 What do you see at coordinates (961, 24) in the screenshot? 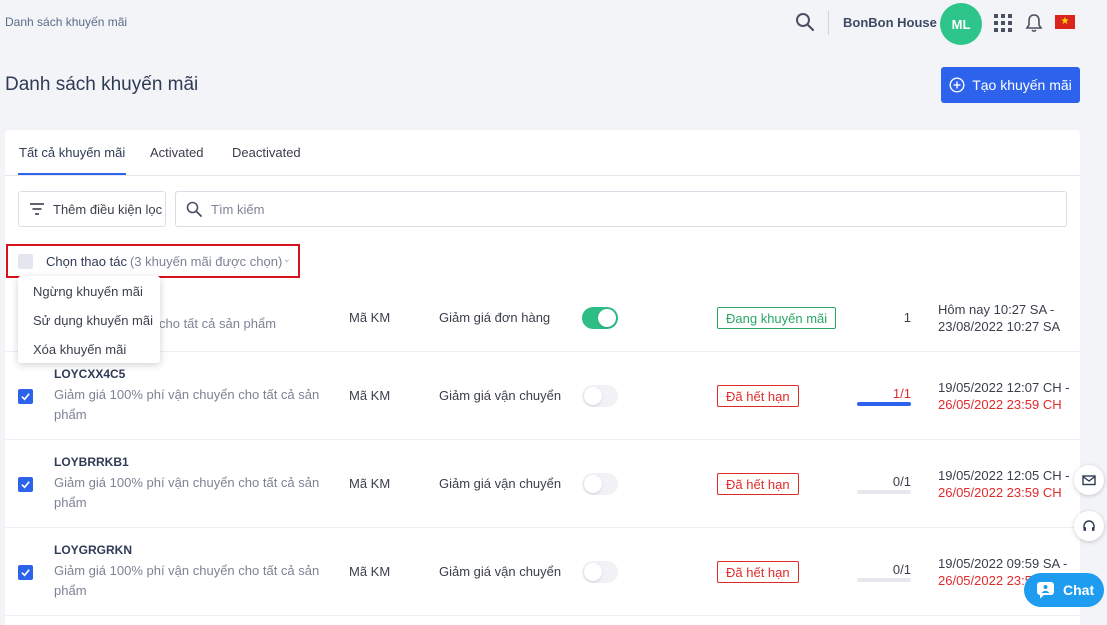
I see `avatar: ML` at bounding box center [961, 24].